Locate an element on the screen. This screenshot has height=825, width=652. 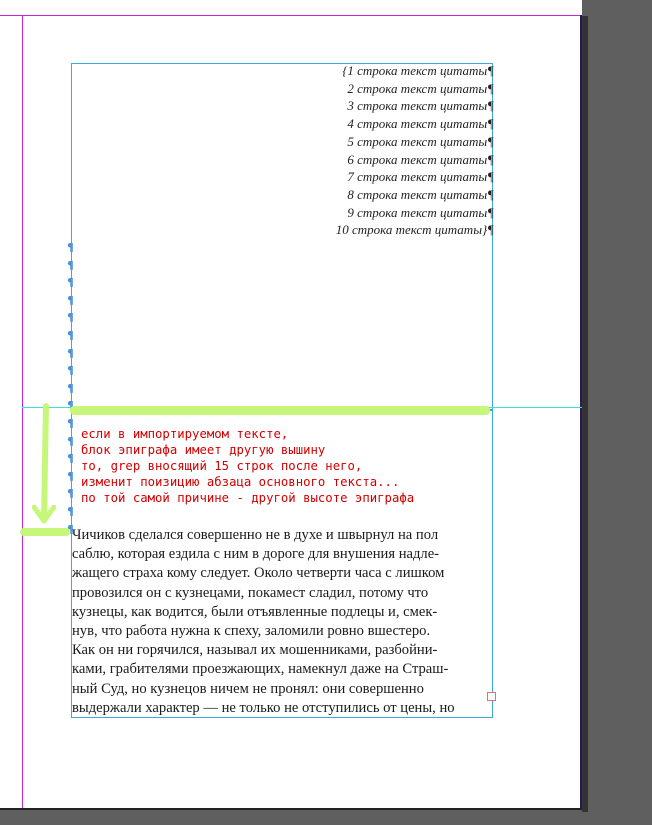
quote-line: {1 строка текст цитаты¶ is located at coordinates (418, 70).